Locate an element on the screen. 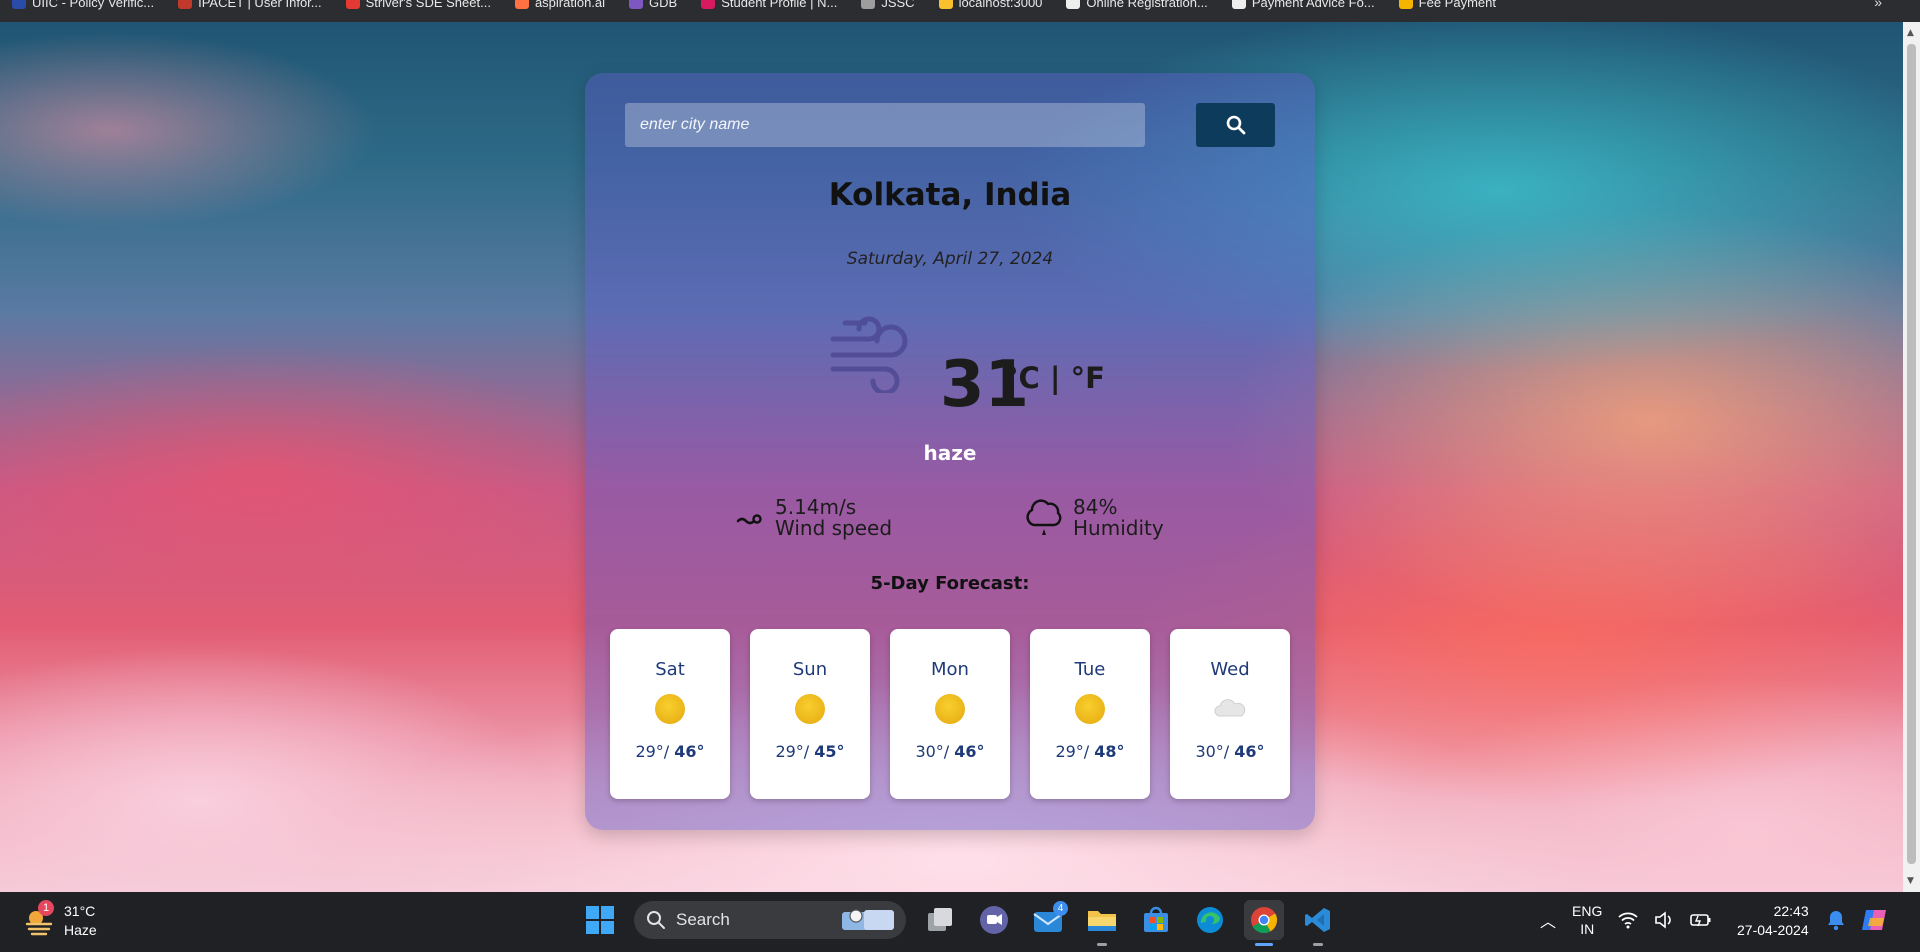 The height and width of the screenshot is (952, 1920). ipacet-icon is located at coordinates (185, 4).